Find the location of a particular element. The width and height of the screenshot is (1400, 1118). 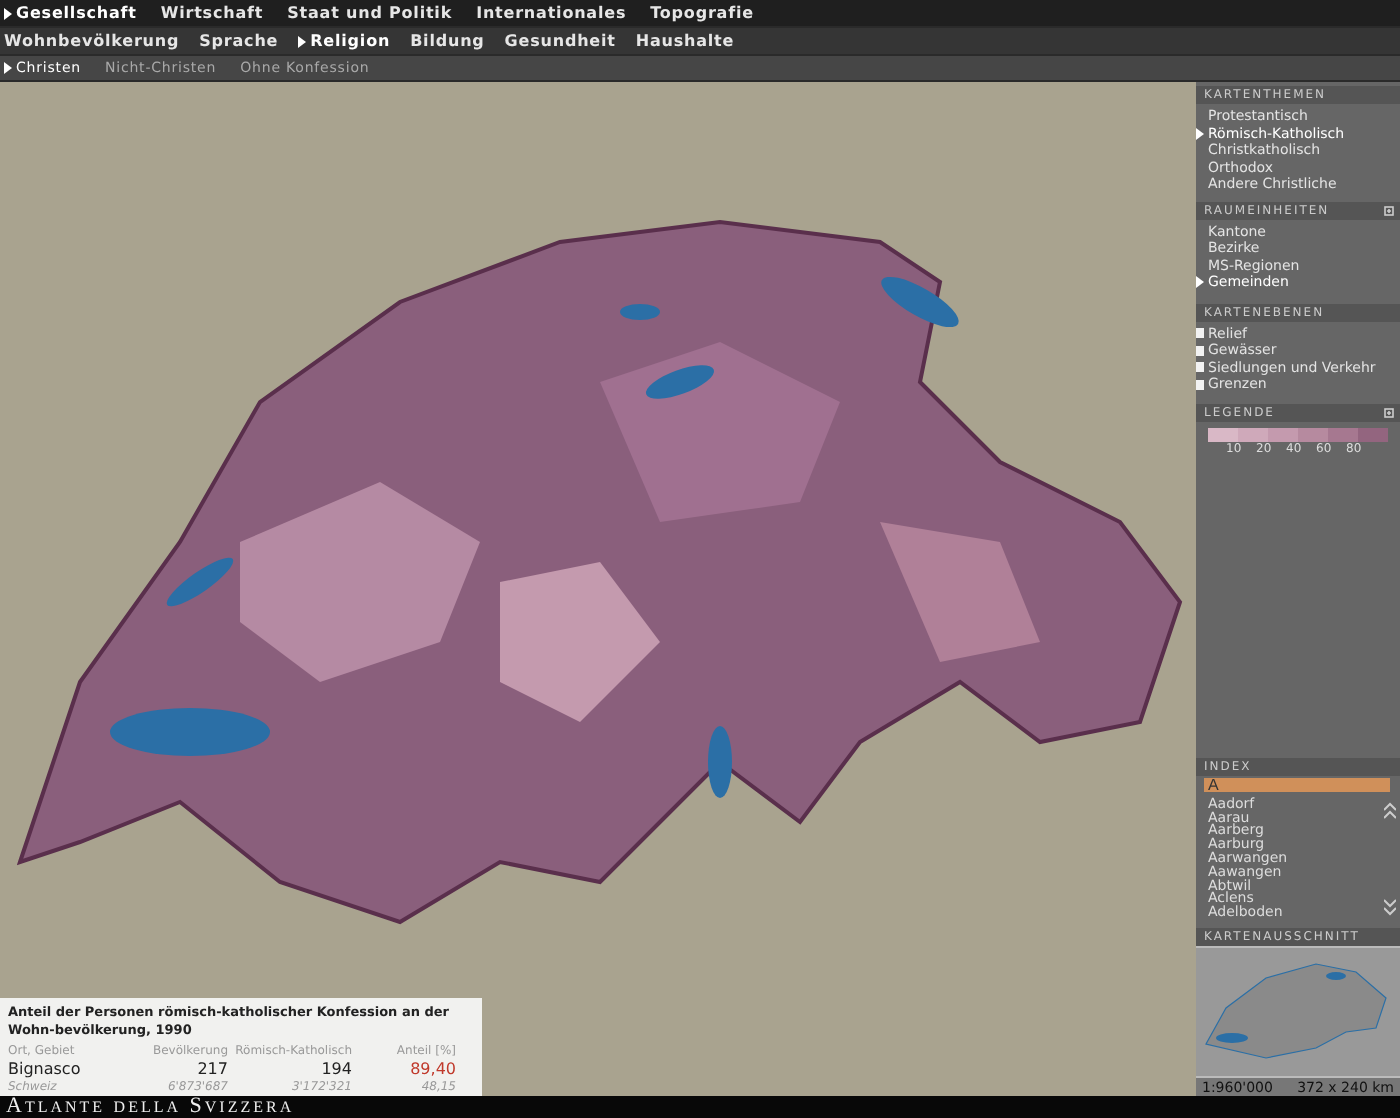

nav-tab: Bildung is located at coordinates (447, 41).